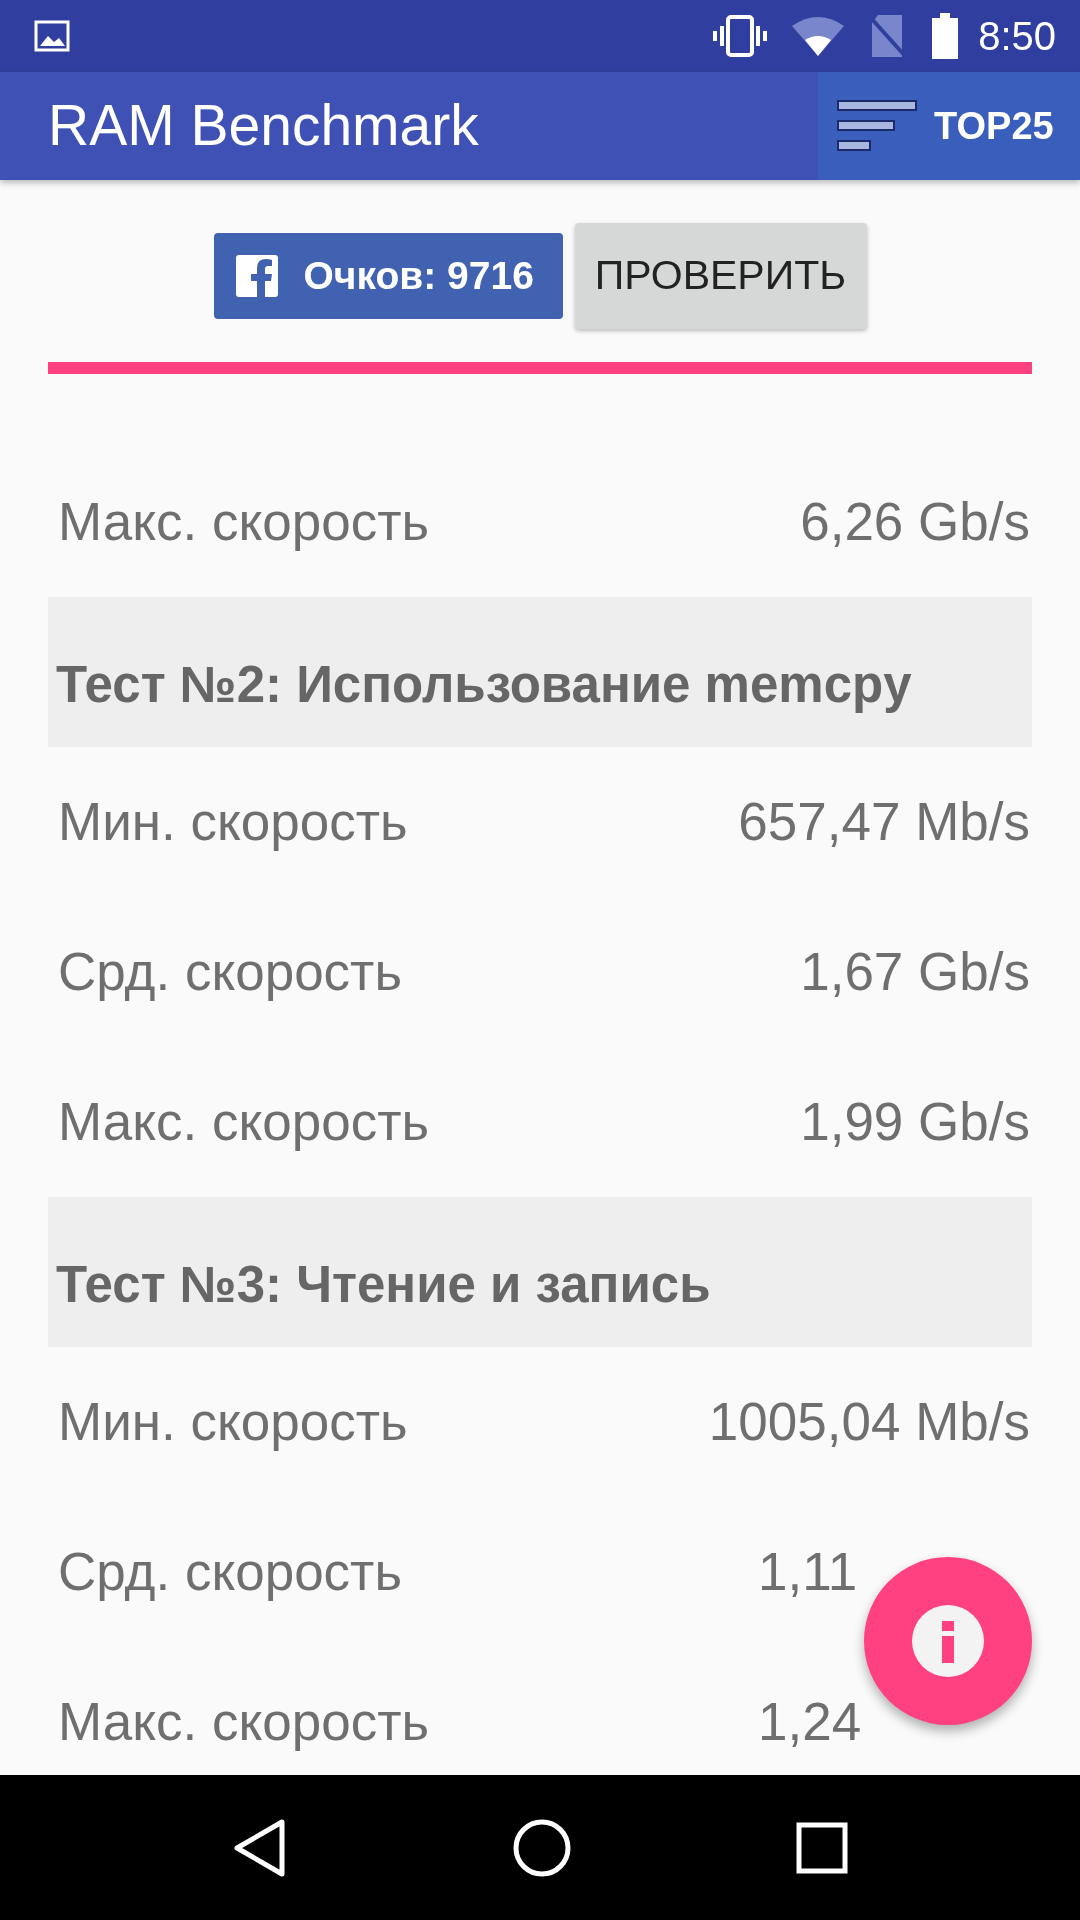 This screenshot has height=1920, width=1080. I want to click on app-title: RAM Benchmark, so click(263, 126).